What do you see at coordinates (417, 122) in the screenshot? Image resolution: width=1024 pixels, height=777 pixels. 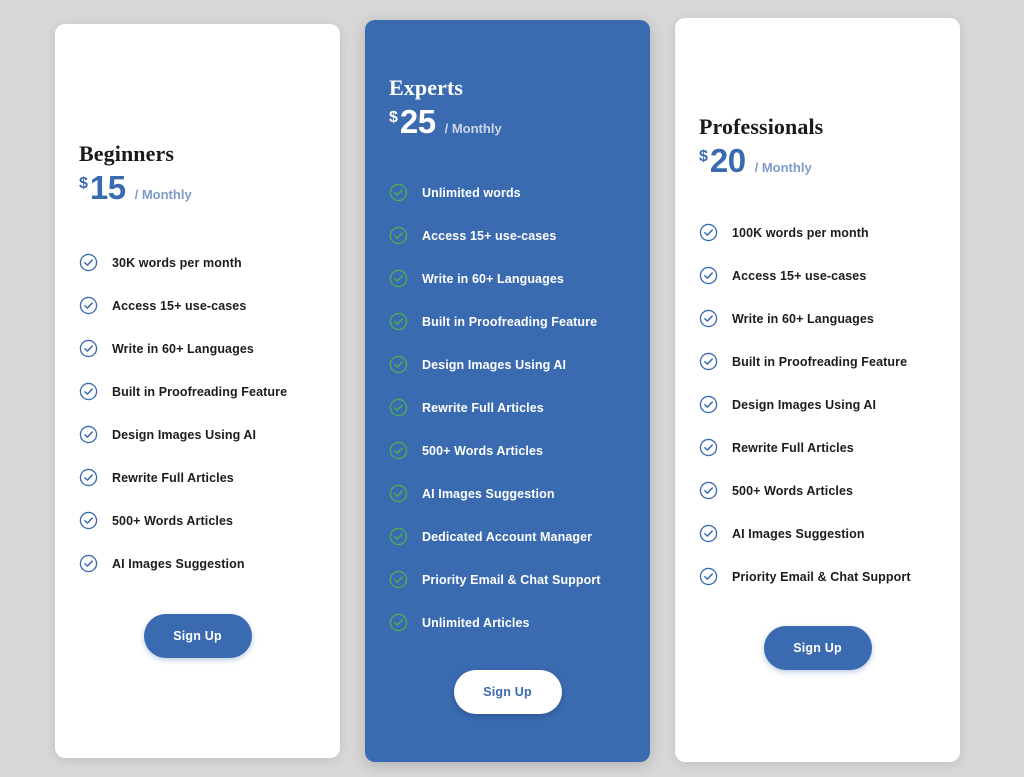 I see `price-amount: 25` at bounding box center [417, 122].